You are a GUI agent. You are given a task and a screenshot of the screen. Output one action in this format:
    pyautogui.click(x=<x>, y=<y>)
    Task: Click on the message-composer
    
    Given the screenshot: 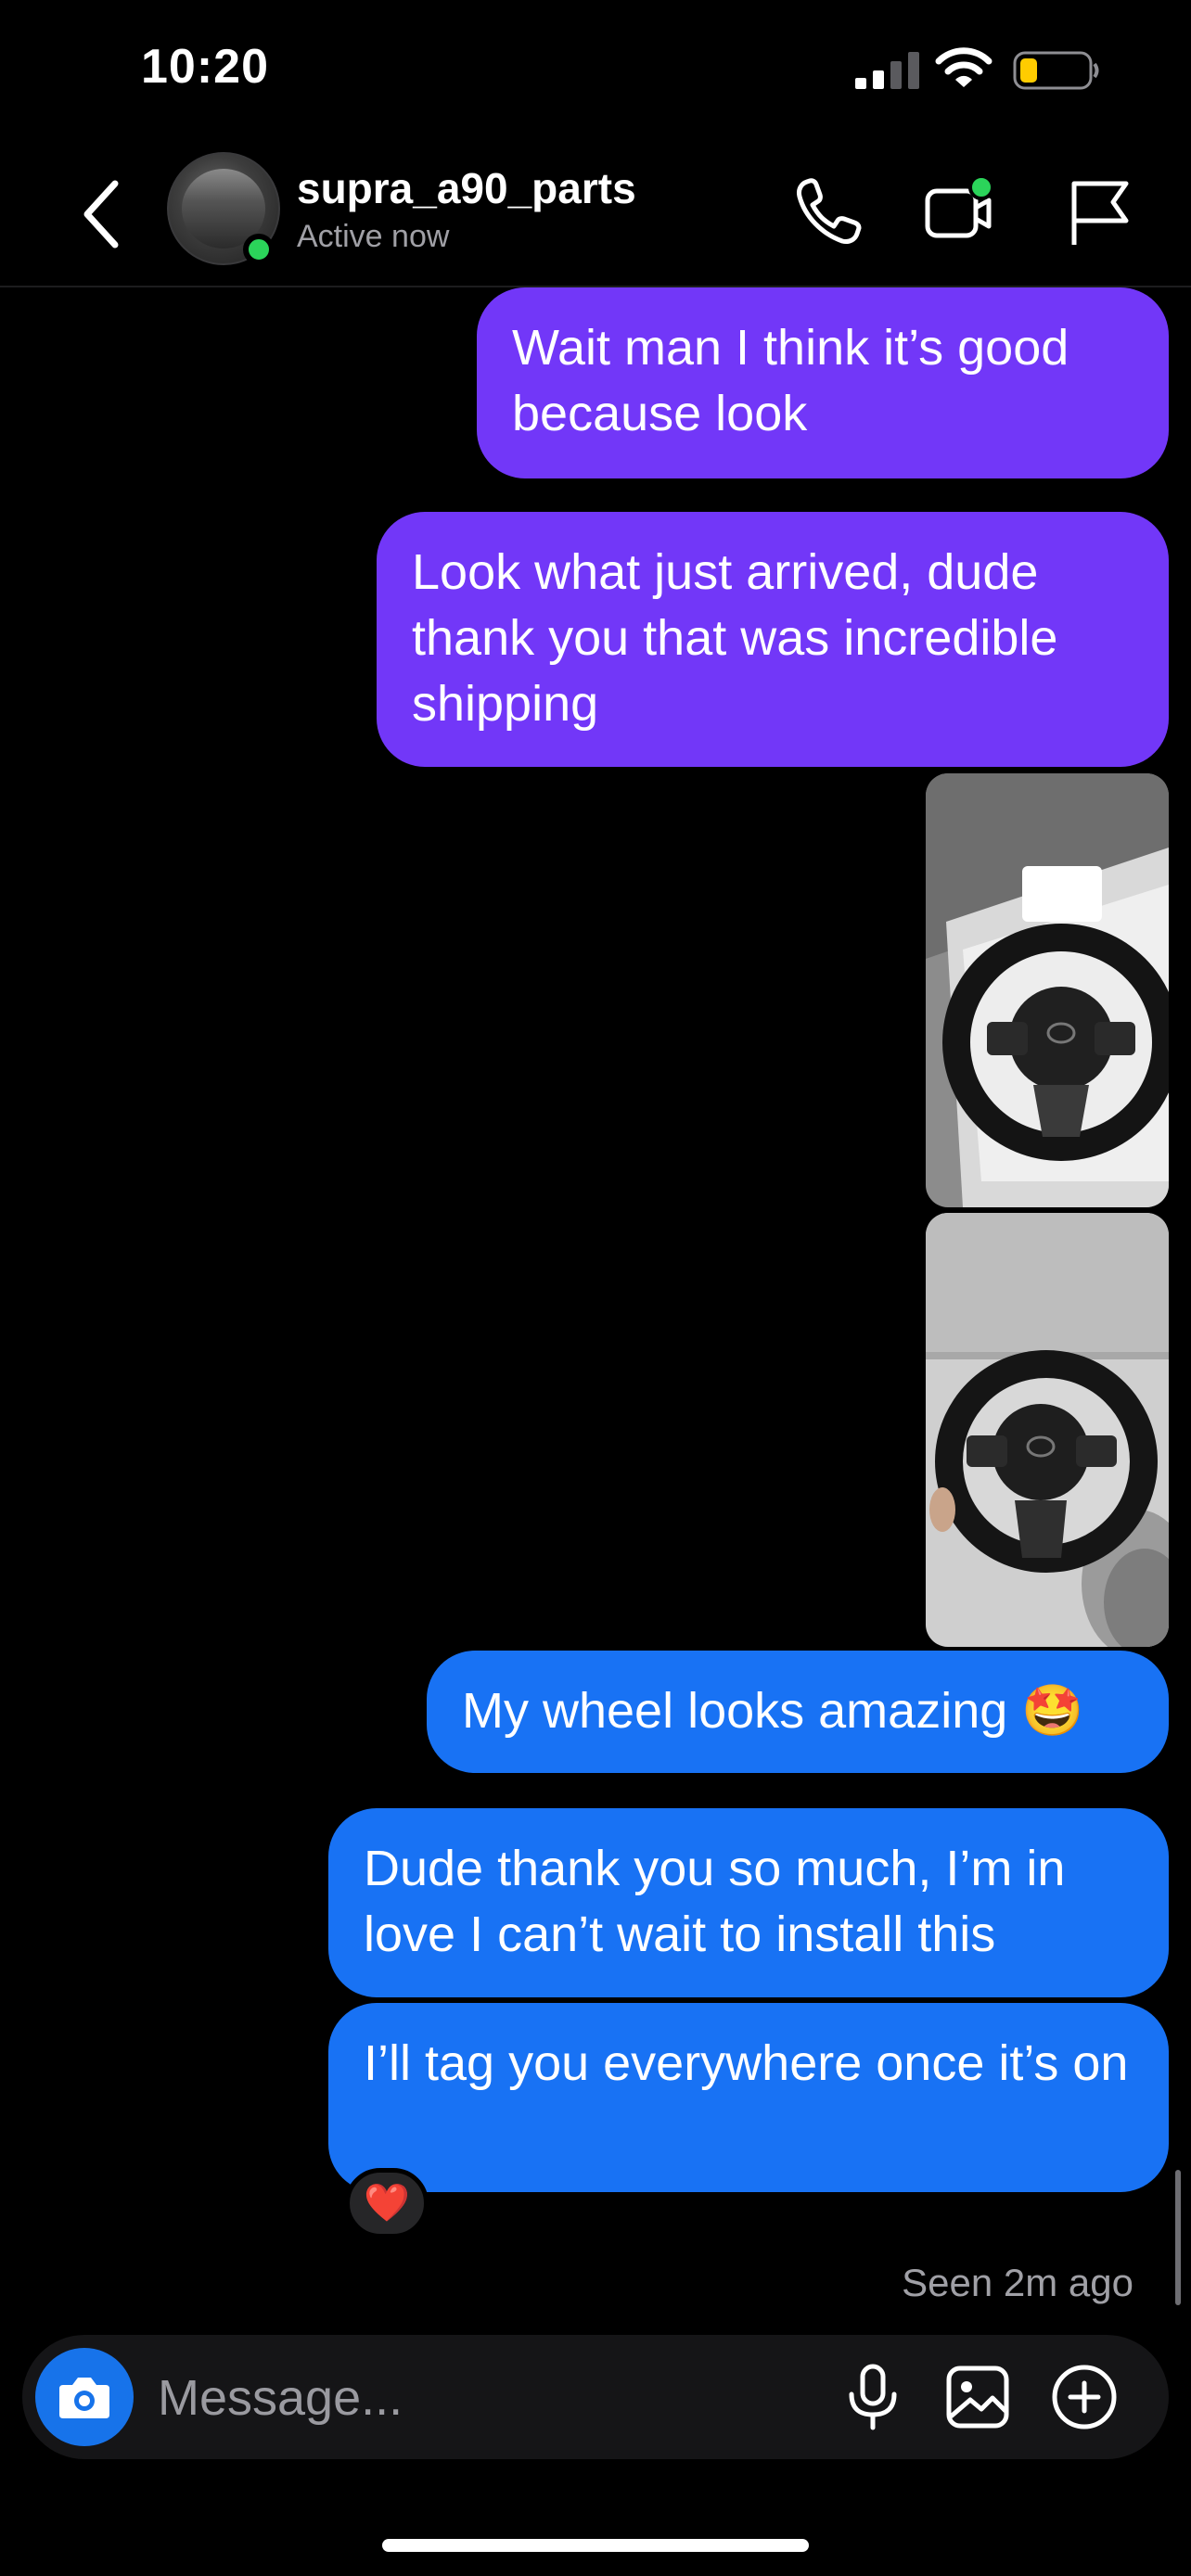 What is the action you would take?
    pyautogui.click(x=595, y=2397)
    